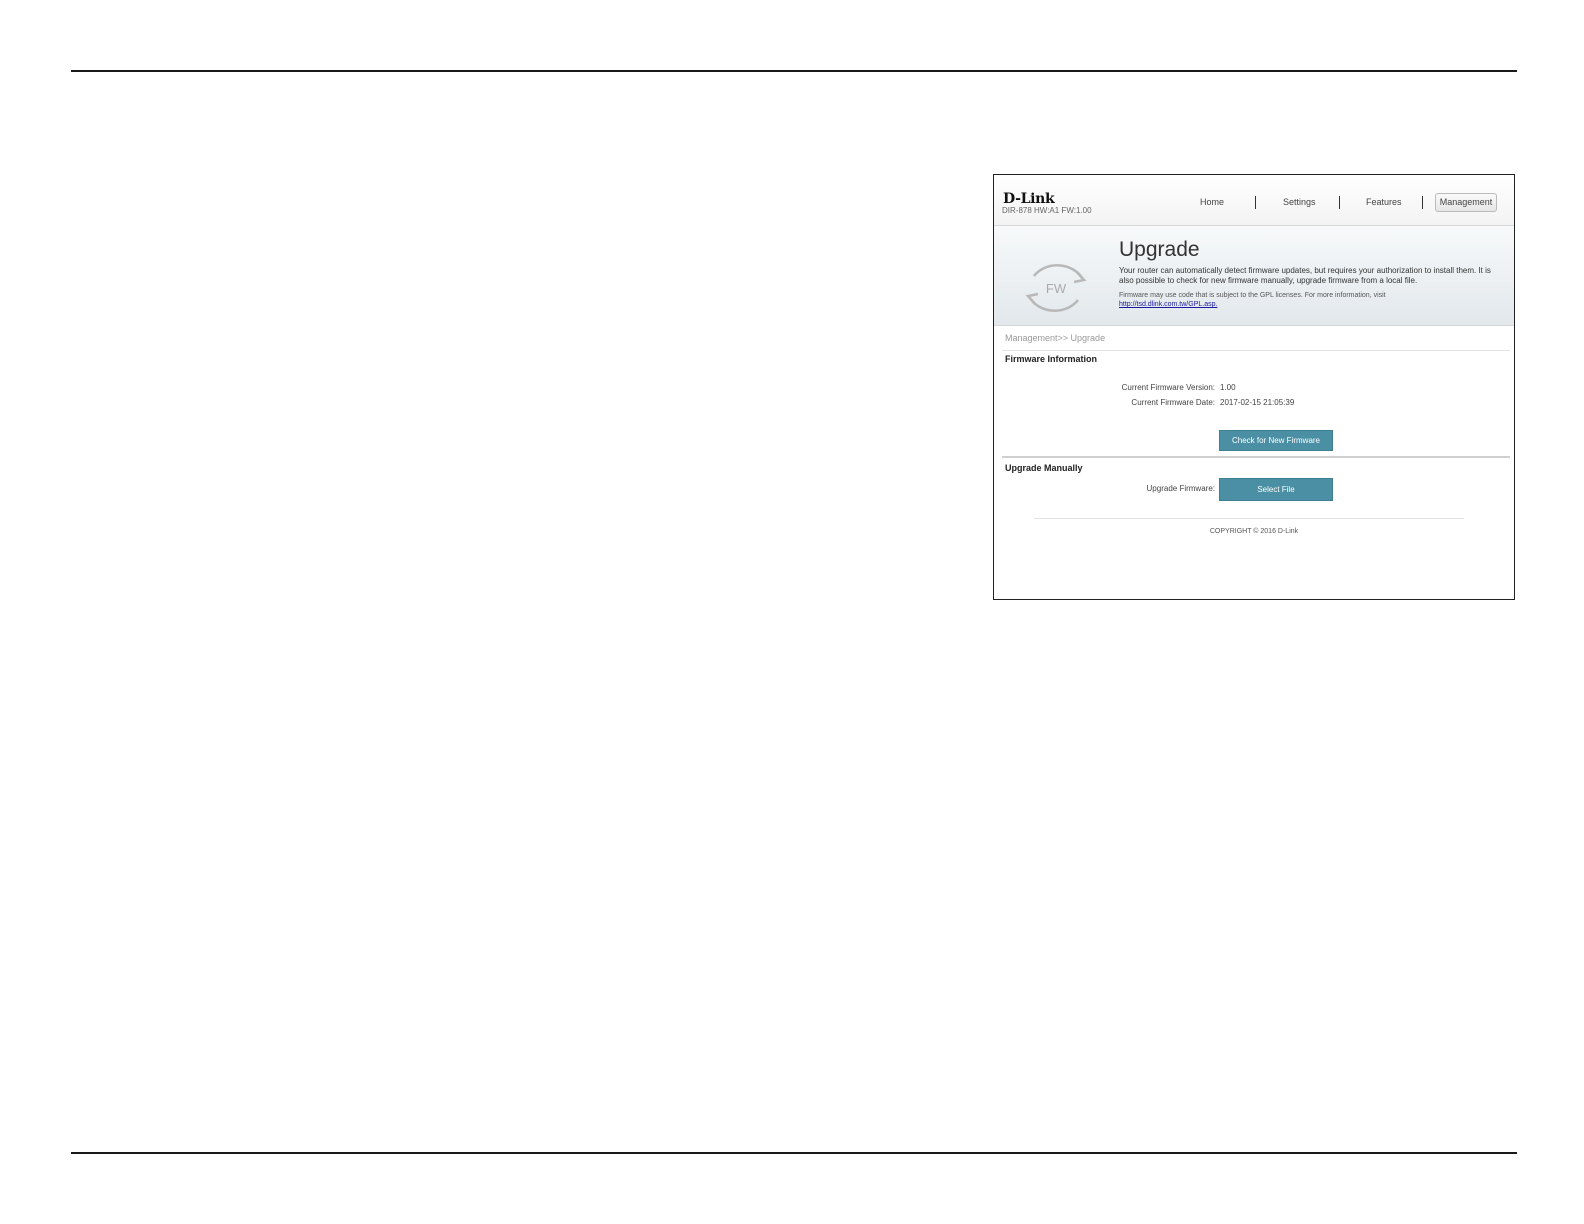  Describe the element at coordinates (1256, 350) in the screenshot. I see `breadcrumb-divider` at that location.